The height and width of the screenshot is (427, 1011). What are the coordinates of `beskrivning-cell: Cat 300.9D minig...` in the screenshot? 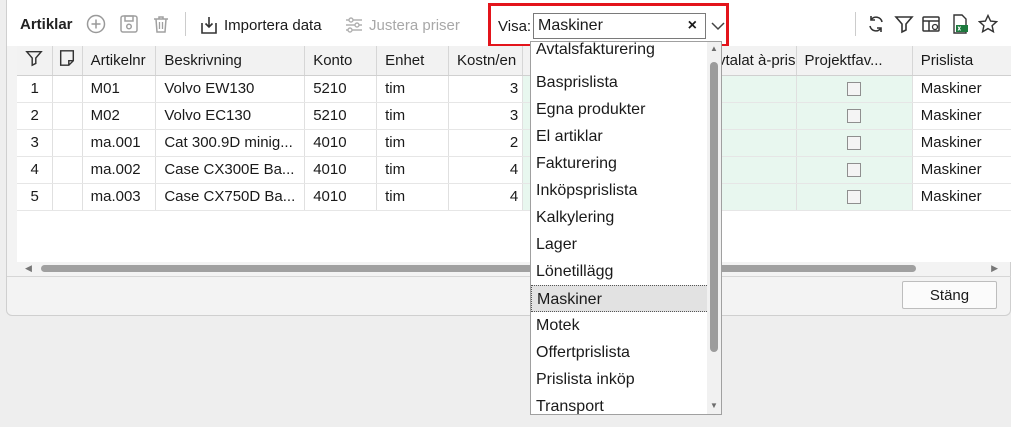 It's located at (230, 143).